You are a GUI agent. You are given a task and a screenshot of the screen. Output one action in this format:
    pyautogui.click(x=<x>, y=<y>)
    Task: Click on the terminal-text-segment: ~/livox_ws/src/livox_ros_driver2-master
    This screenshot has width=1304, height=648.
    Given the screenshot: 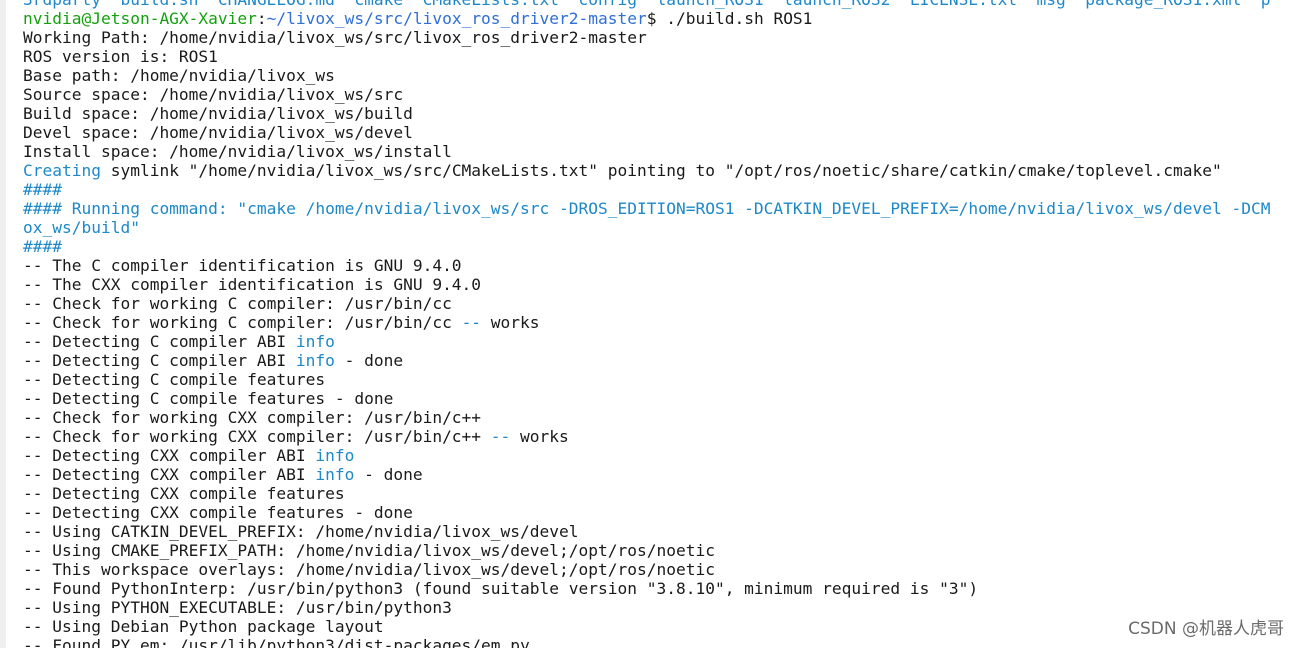 What is the action you would take?
    pyautogui.click(x=456, y=18)
    